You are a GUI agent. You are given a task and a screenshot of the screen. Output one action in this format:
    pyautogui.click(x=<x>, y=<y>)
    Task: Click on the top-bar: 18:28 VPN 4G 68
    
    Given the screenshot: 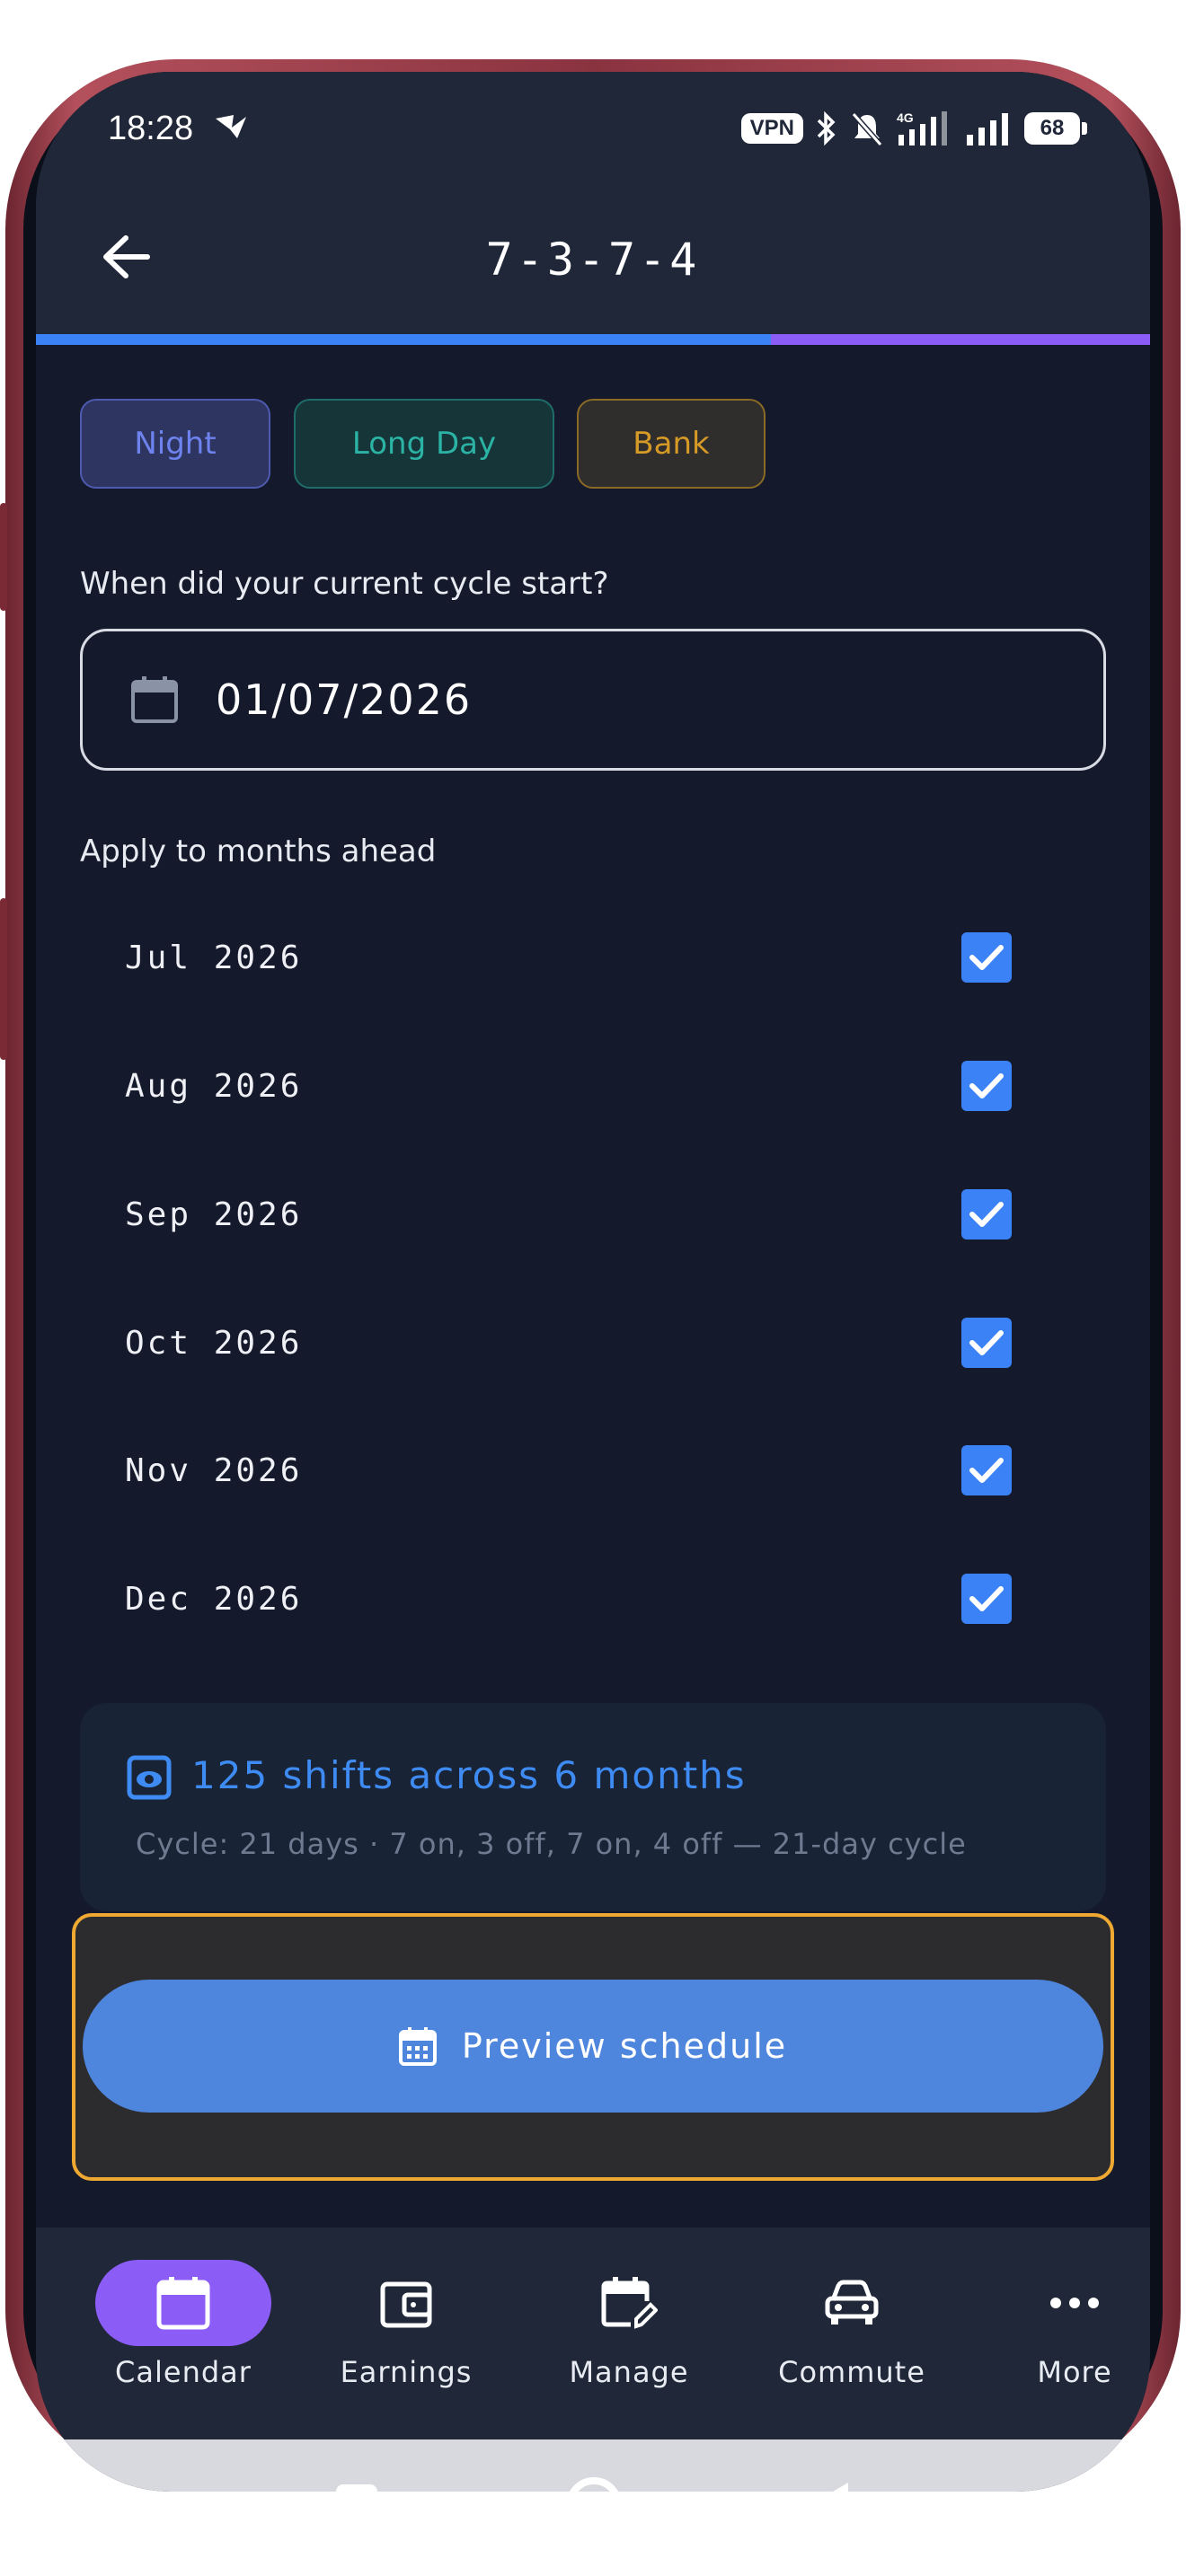 What is the action you would take?
    pyautogui.click(x=593, y=203)
    